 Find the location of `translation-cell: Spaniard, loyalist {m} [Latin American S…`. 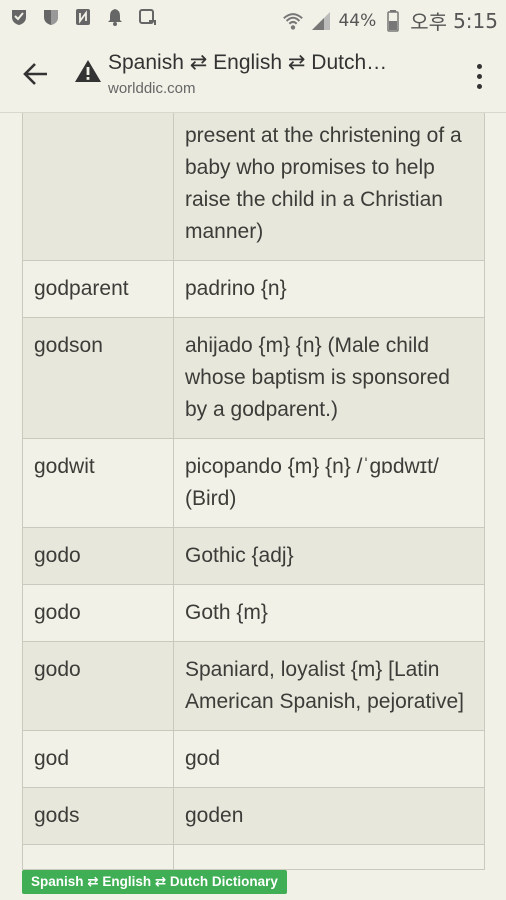

translation-cell: Spaniard, loyalist {m} [Latin American S… is located at coordinates (329, 686).